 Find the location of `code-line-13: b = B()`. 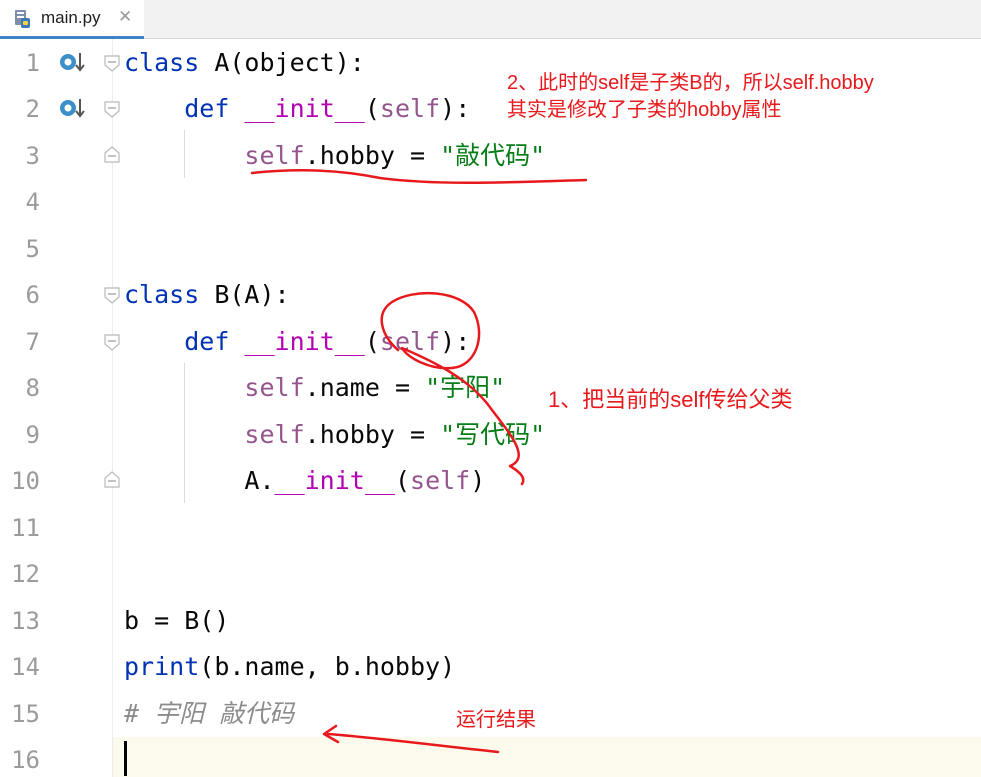

code-line-13: b = B() is located at coordinates (177, 620).